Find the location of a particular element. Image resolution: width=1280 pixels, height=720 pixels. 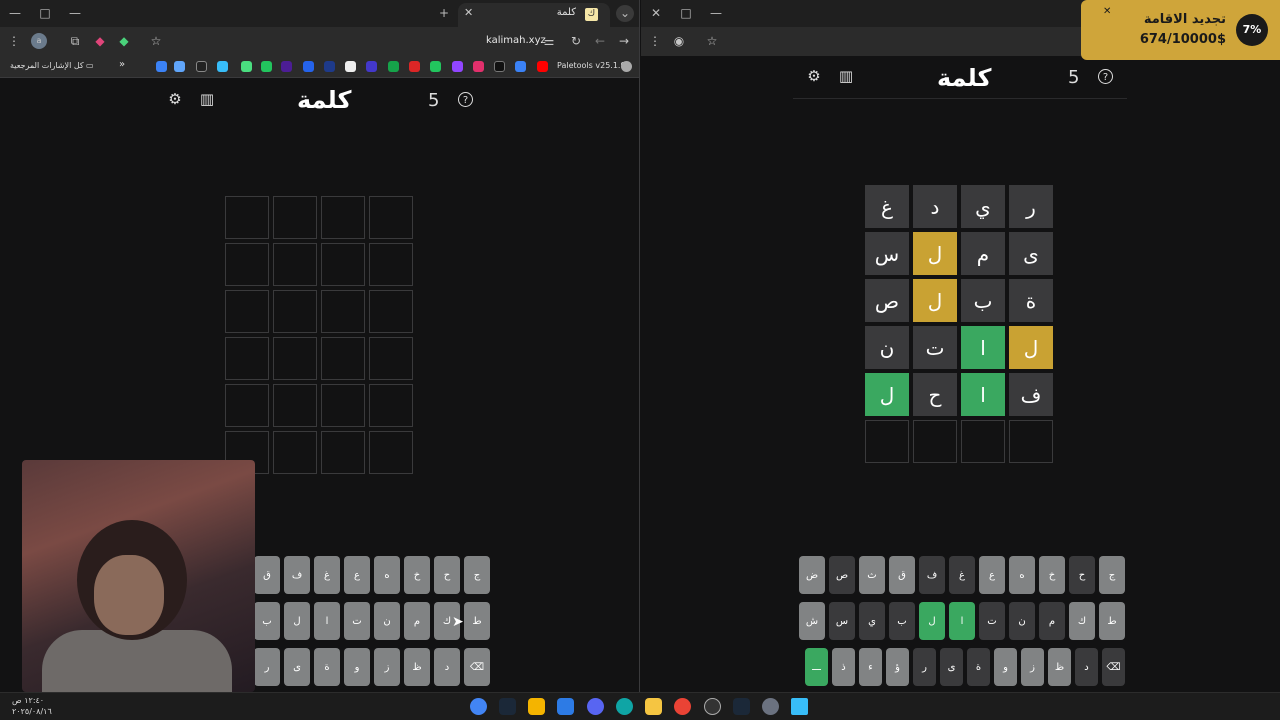

keyboard-key: ة is located at coordinates (327, 667).